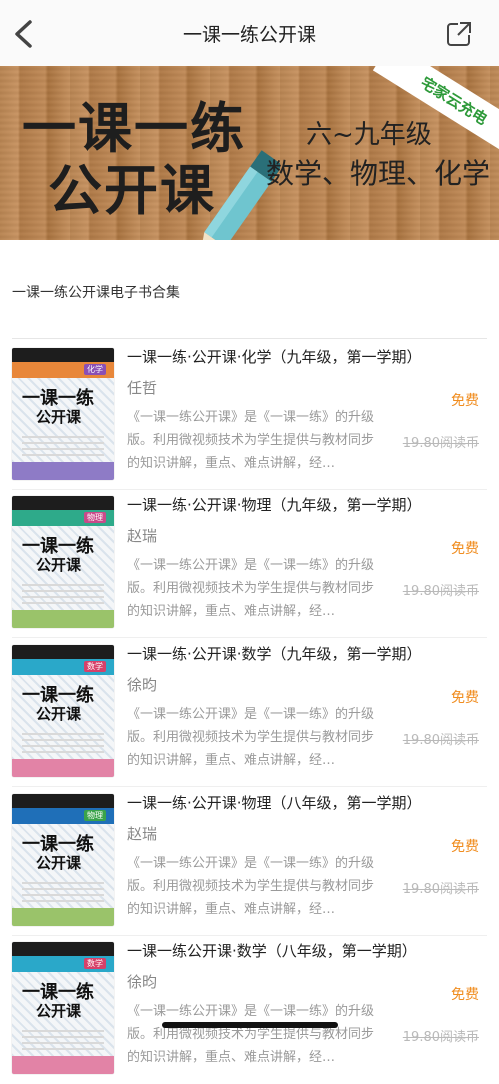  I want to click on banner-subjects: 数学、物理、化学, so click(378, 173).